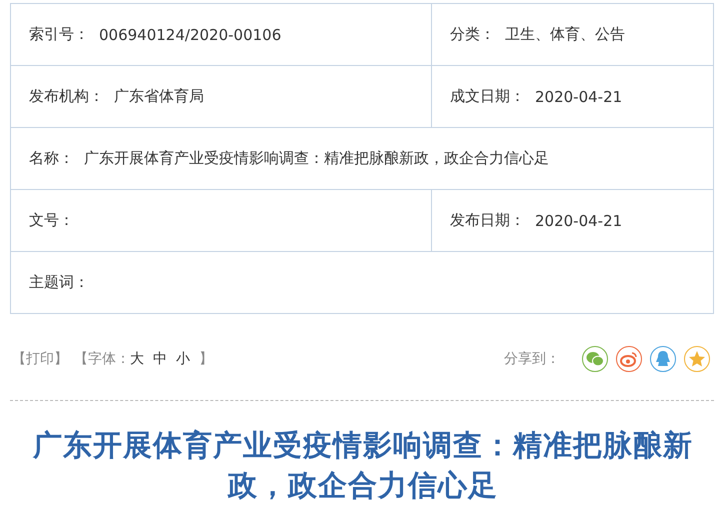 This screenshot has width=726, height=527. I want to click on font-size-label: 【字体：, so click(102, 359).